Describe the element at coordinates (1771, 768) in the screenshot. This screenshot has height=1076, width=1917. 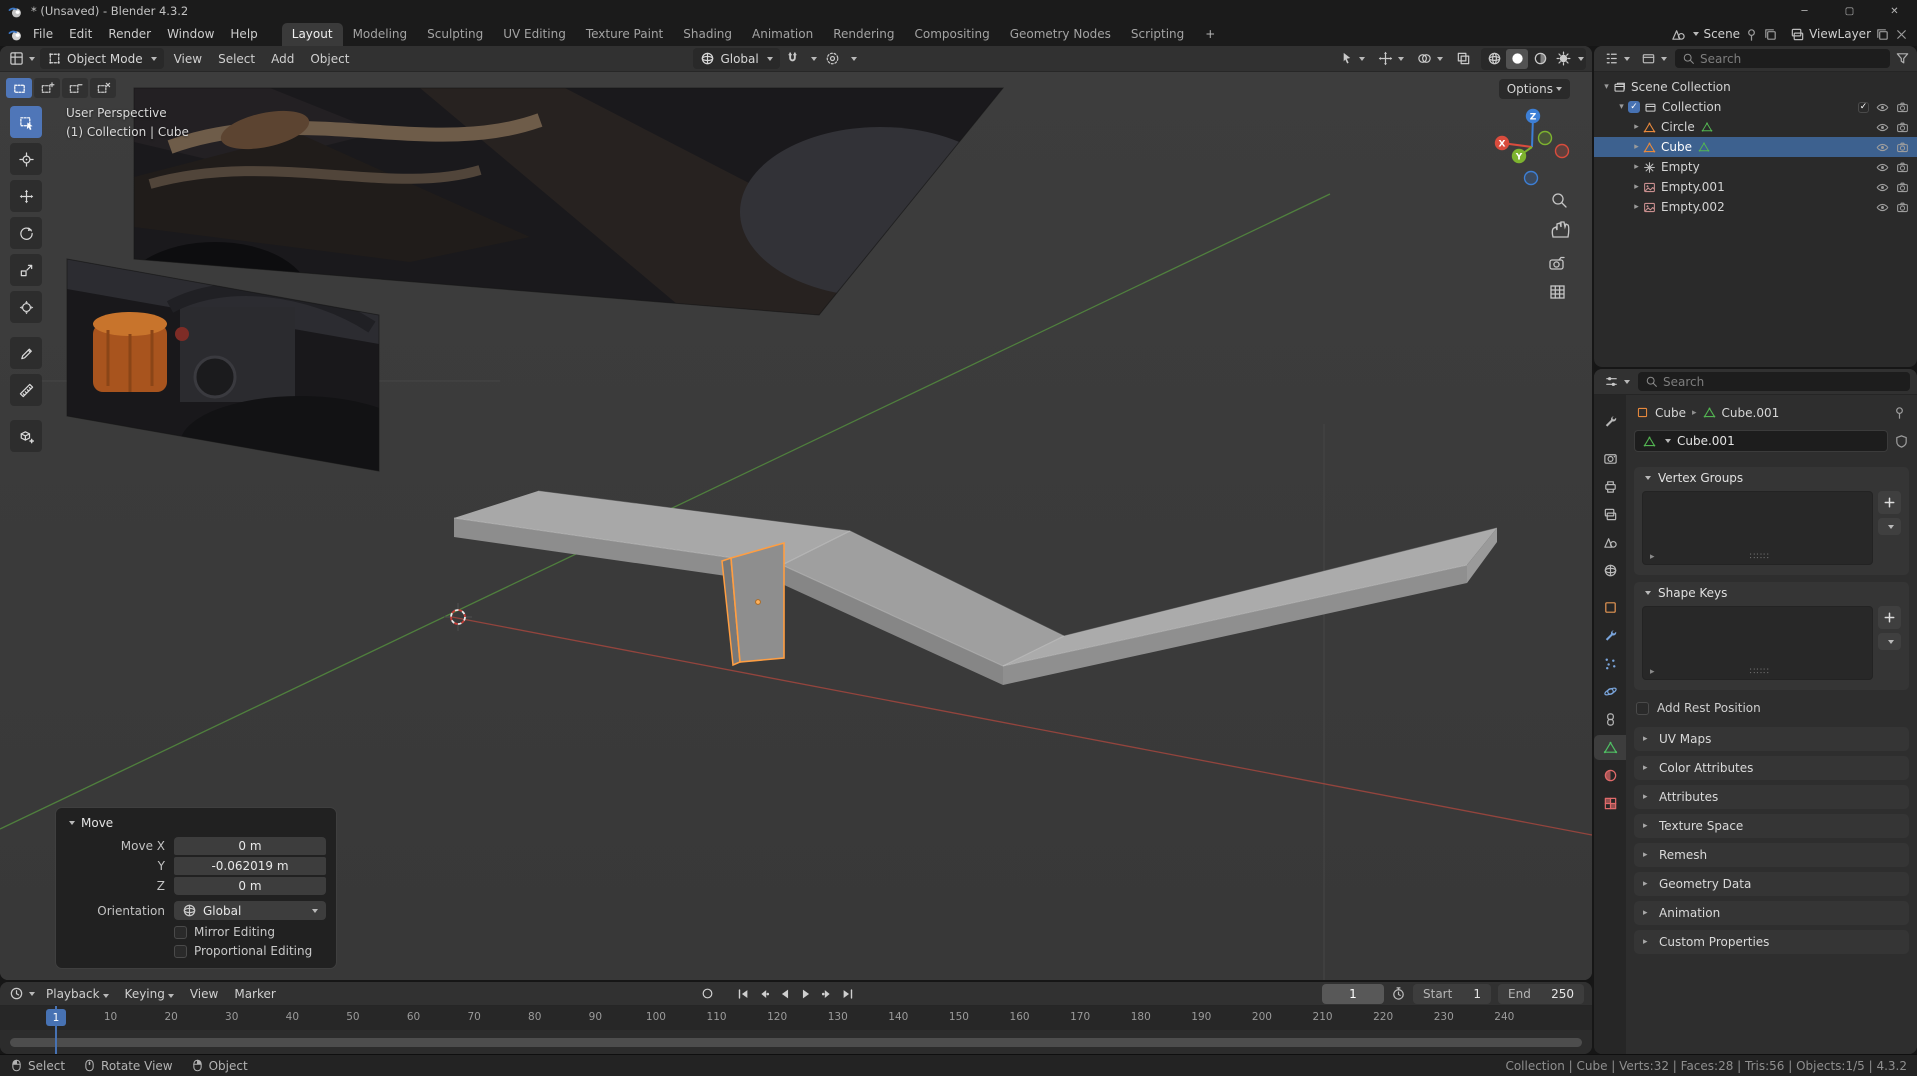
I see `panel-color-attributes: ▸ Color Attributes` at that location.